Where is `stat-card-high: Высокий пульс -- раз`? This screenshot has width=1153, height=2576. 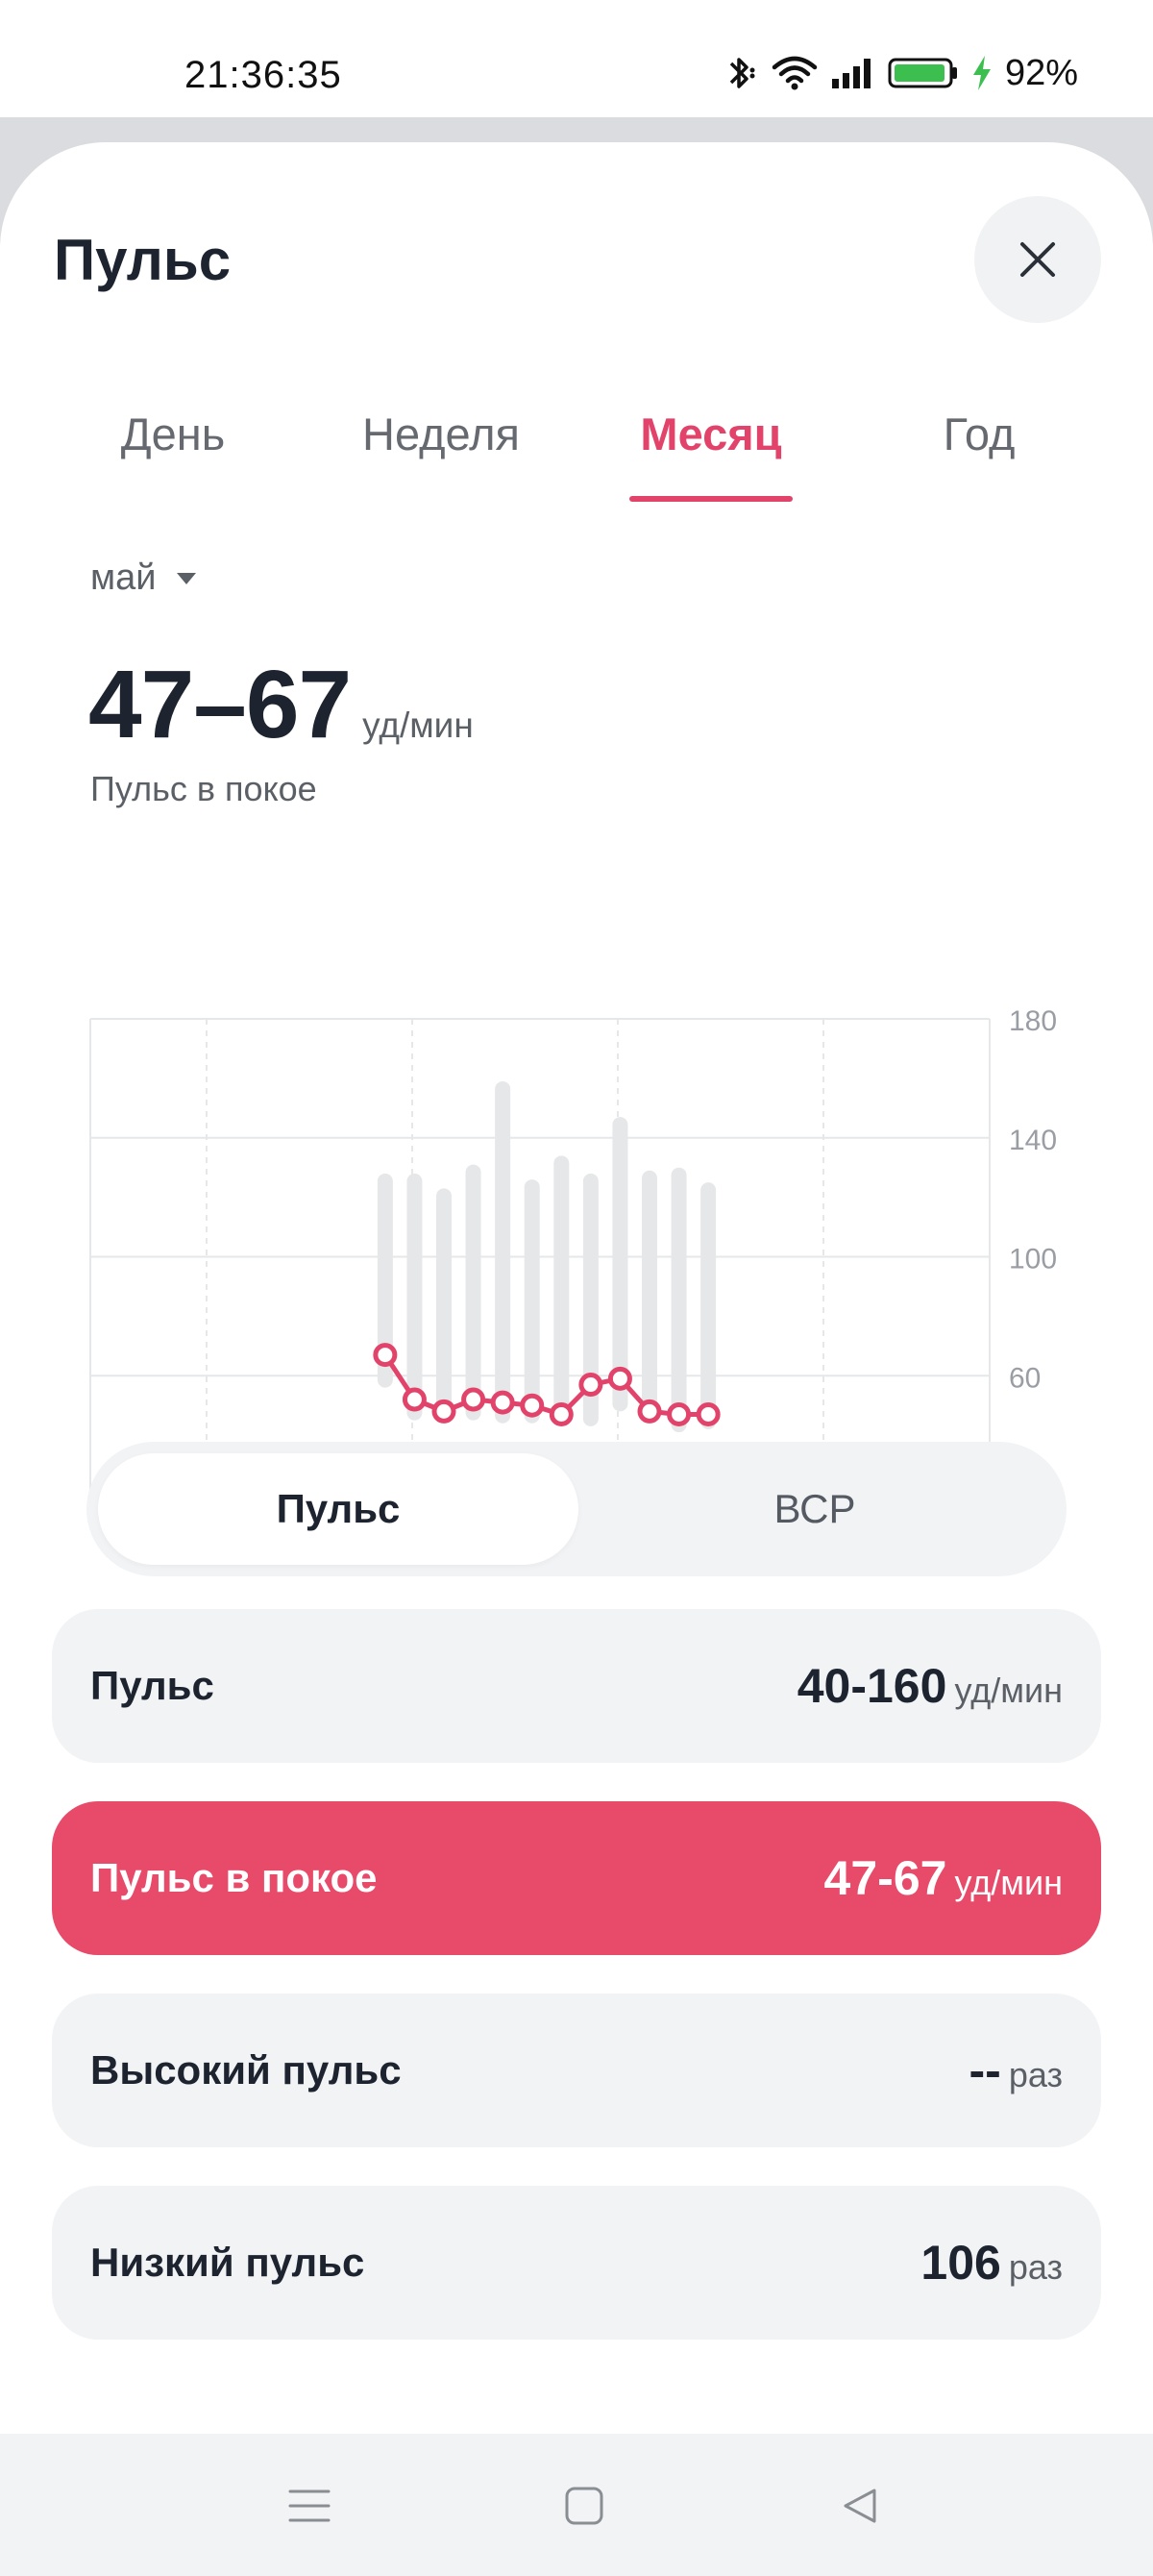 stat-card-high: Высокий пульс -- раз is located at coordinates (576, 2071).